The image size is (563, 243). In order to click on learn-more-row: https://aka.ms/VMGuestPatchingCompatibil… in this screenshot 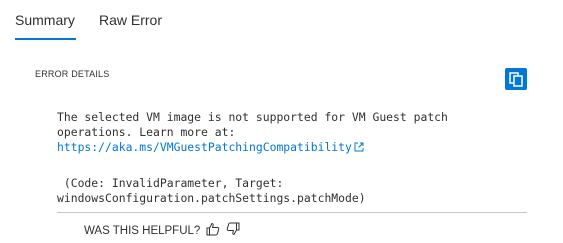, I will do `click(292, 147)`.